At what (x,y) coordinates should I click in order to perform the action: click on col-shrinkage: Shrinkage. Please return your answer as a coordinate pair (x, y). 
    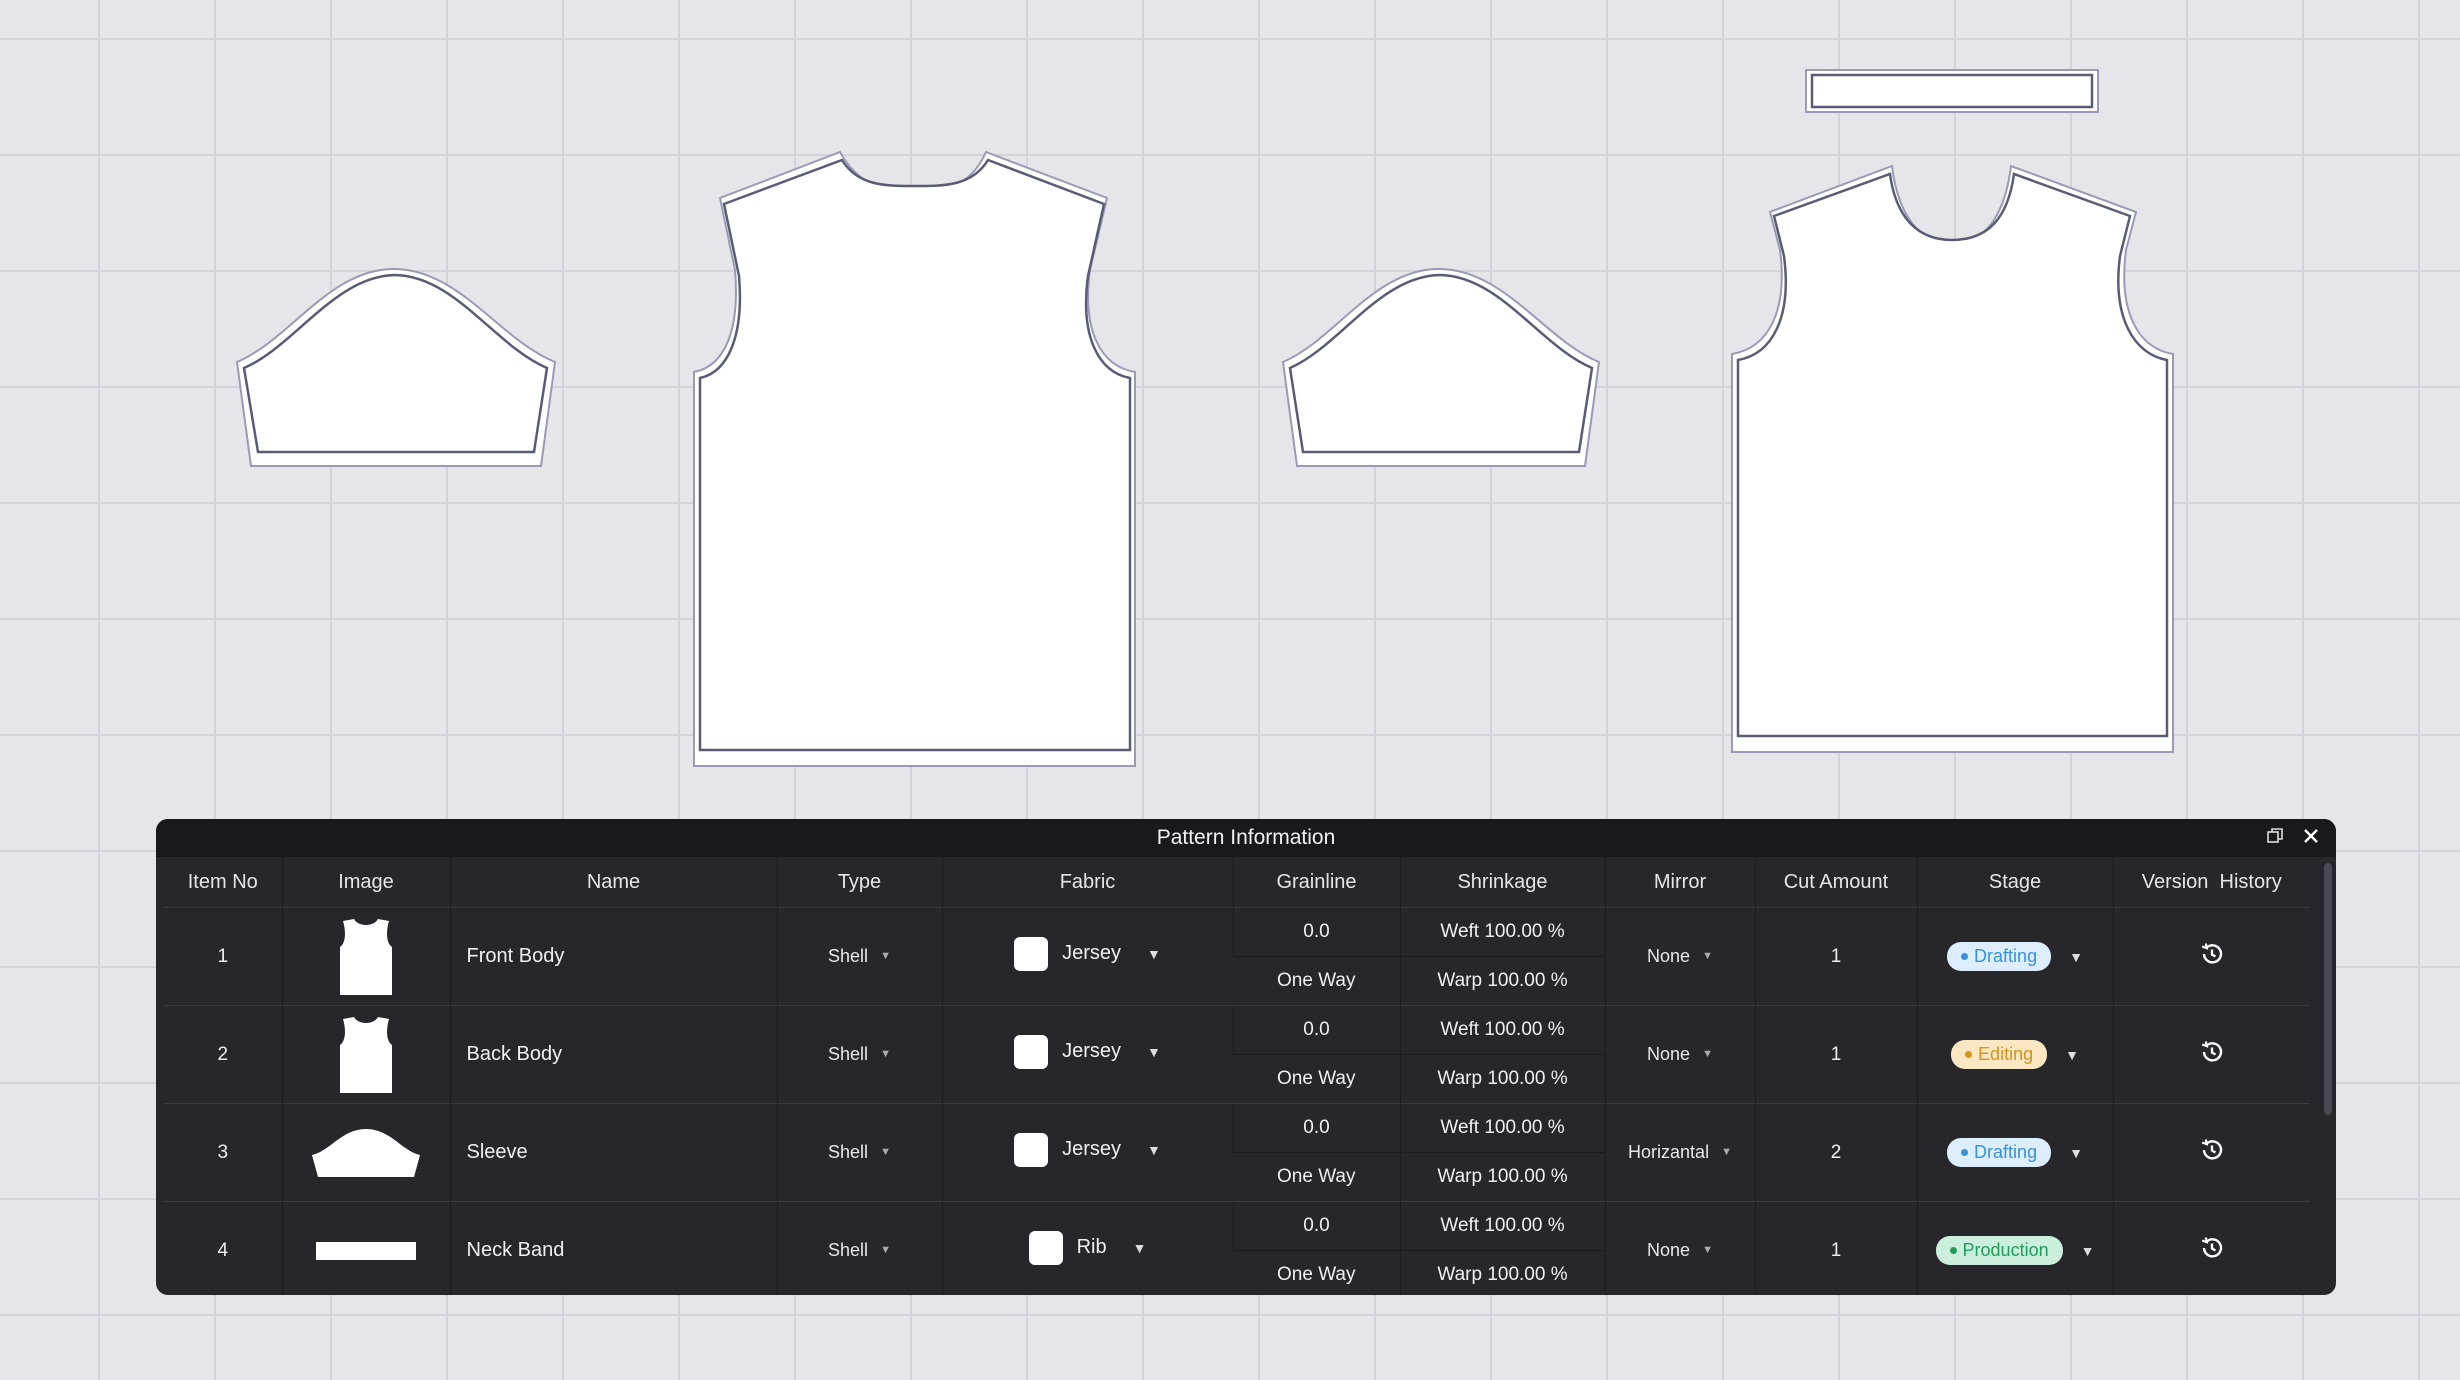
    Looking at the image, I should click on (1502, 882).